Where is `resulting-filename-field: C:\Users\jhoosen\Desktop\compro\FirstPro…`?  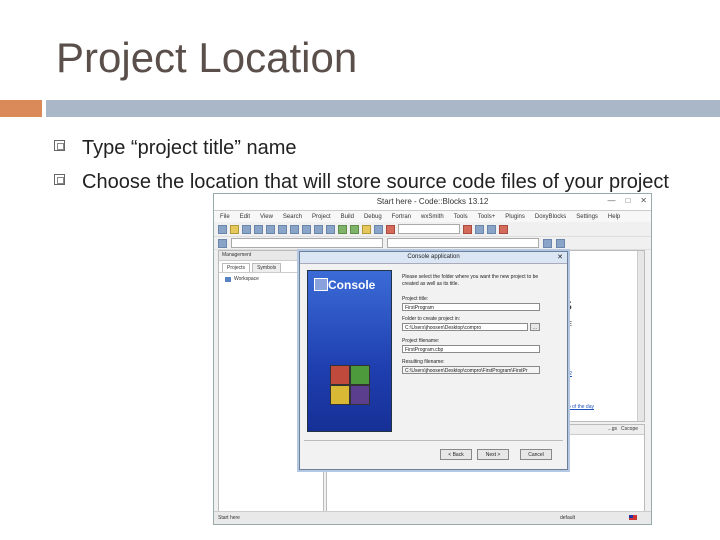 resulting-filename-field: C:\Users\jhoosen\Desktop\compro\FirstPro… is located at coordinates (471, 370).